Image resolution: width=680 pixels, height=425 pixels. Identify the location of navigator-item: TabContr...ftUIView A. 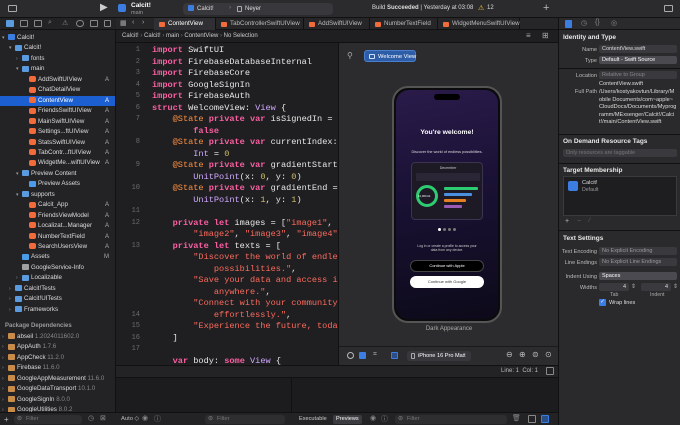
(57, 153).